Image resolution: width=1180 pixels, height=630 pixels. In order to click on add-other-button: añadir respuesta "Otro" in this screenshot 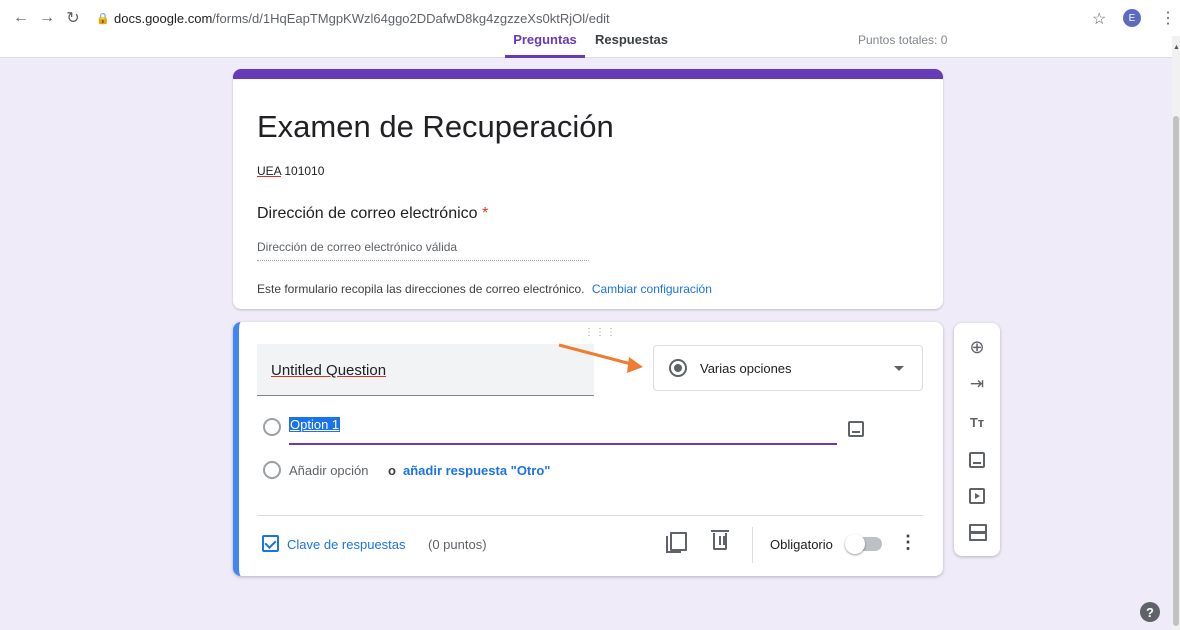, I will do `click(476, 470)`.